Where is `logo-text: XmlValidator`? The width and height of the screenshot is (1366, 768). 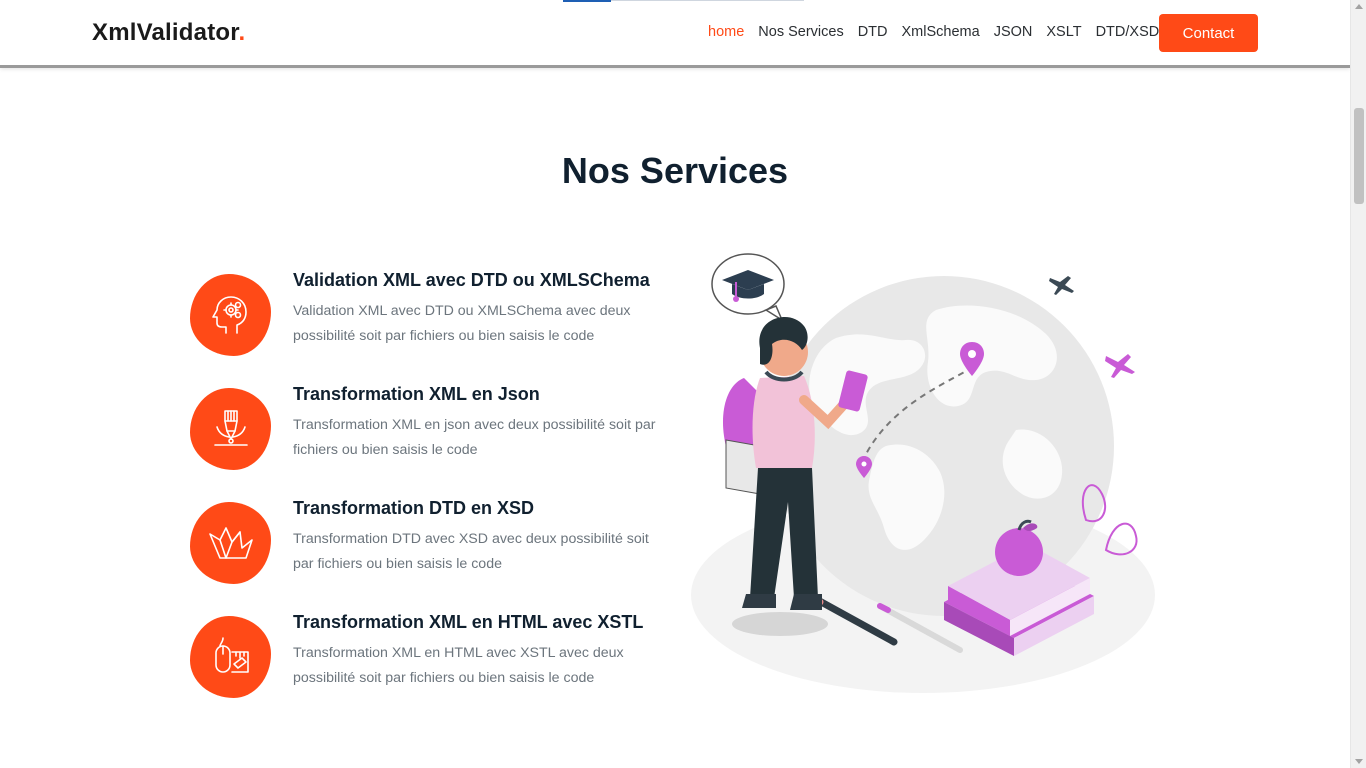
logo-text: XmlValidator is located at coordinates (165, 32).